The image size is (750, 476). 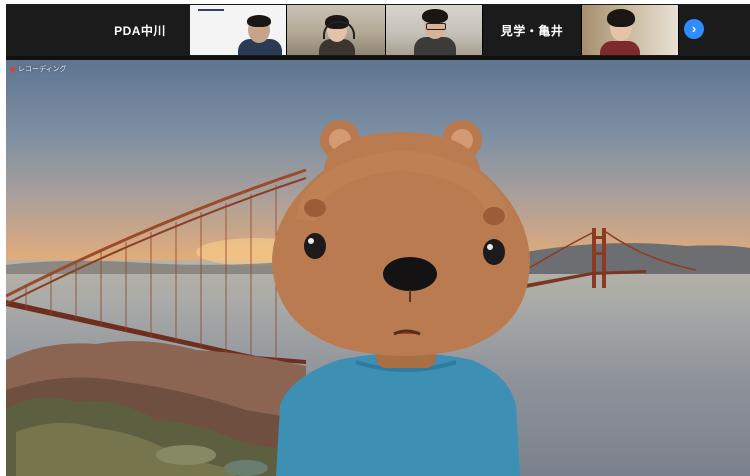 I want to click on participant-strip: PDA中川 見学・亀井 ›, so click(x=378, y=30).